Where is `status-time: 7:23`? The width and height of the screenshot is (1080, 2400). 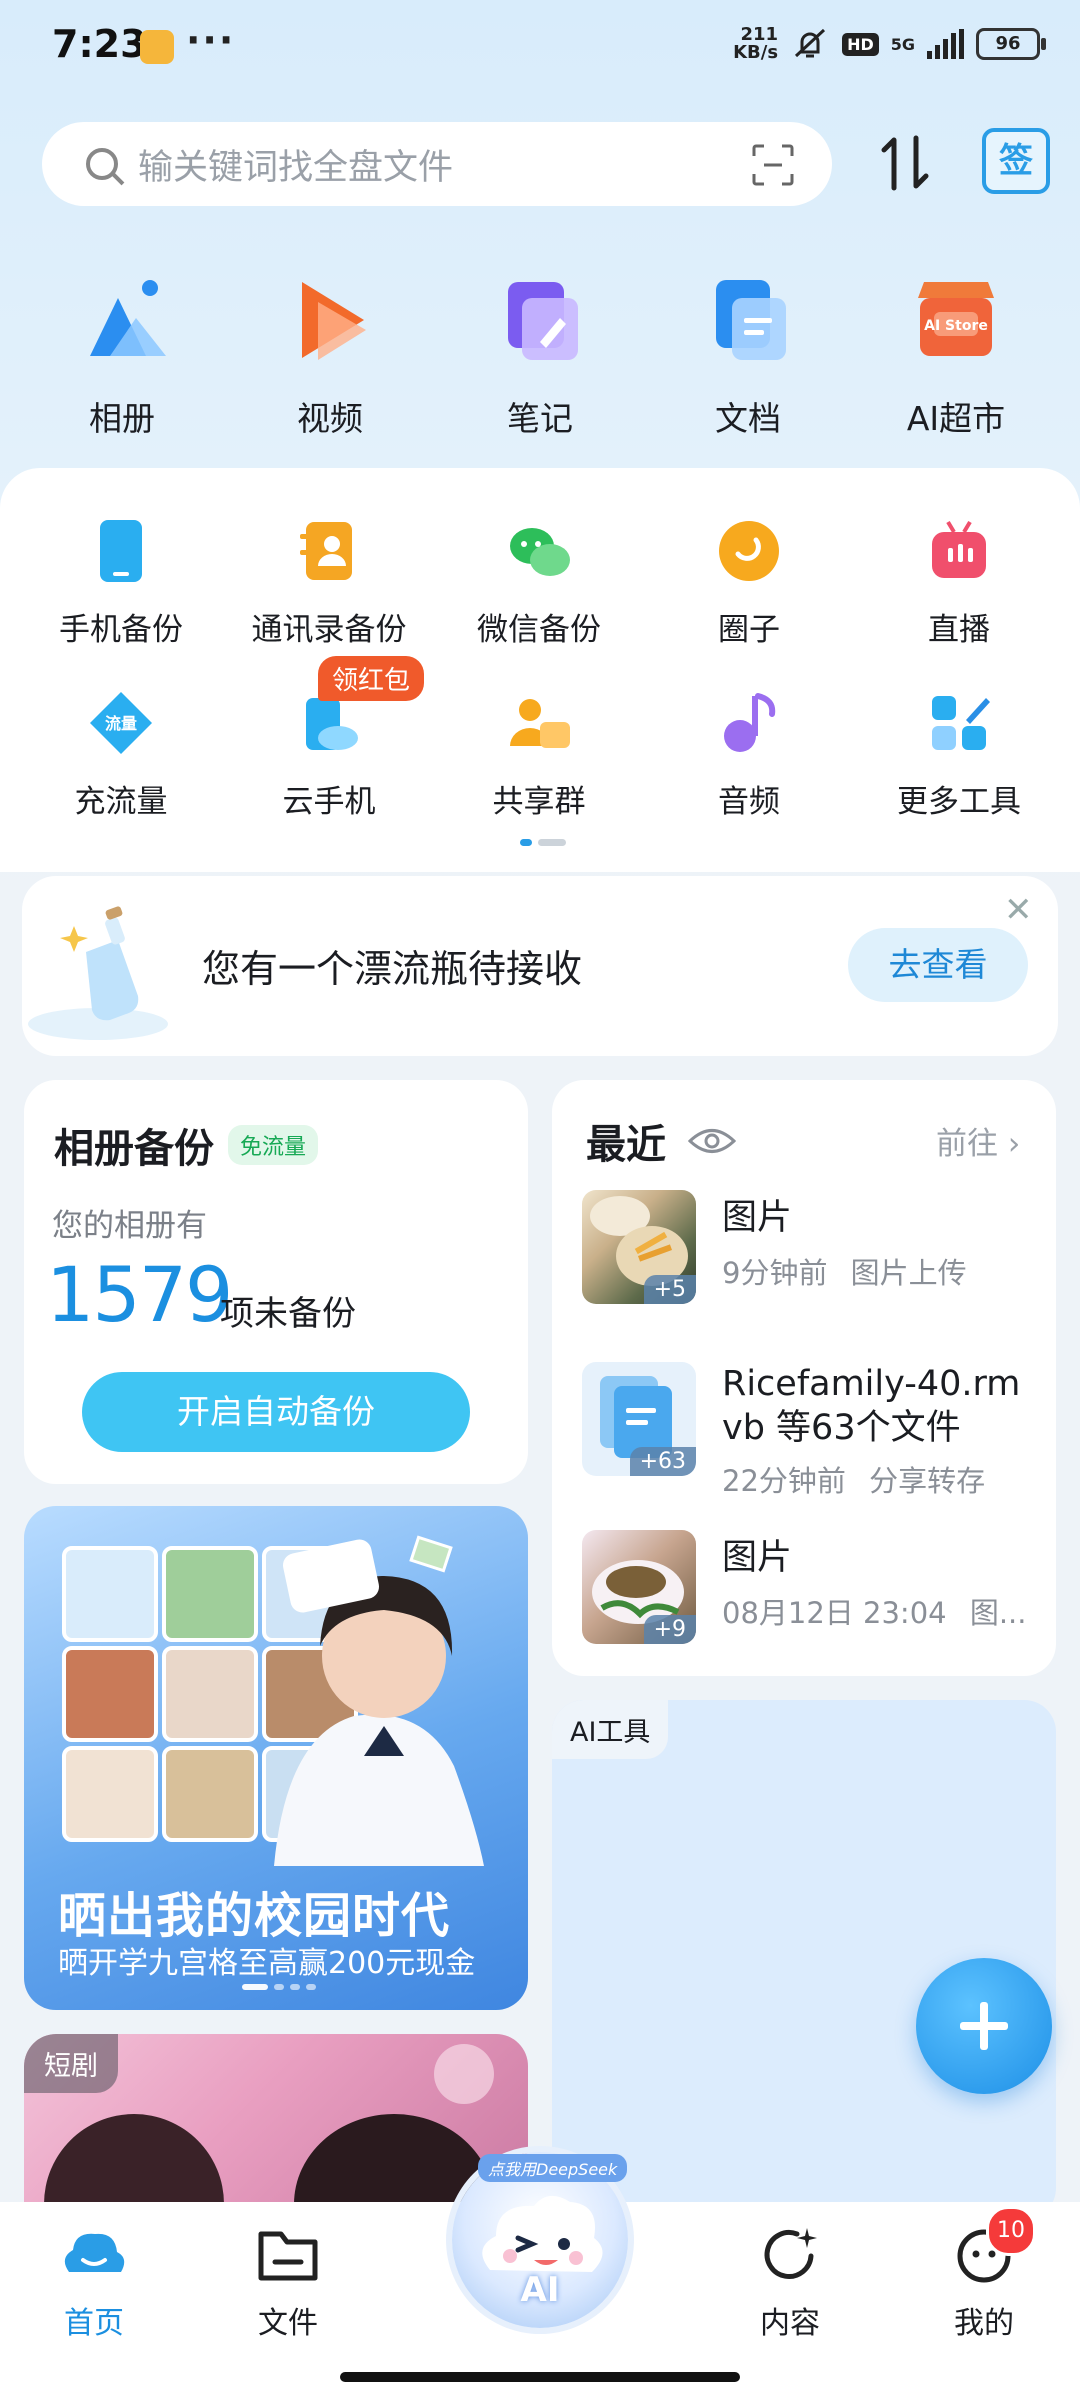 status-time: 7:23 is located at coordinates (99, 44).